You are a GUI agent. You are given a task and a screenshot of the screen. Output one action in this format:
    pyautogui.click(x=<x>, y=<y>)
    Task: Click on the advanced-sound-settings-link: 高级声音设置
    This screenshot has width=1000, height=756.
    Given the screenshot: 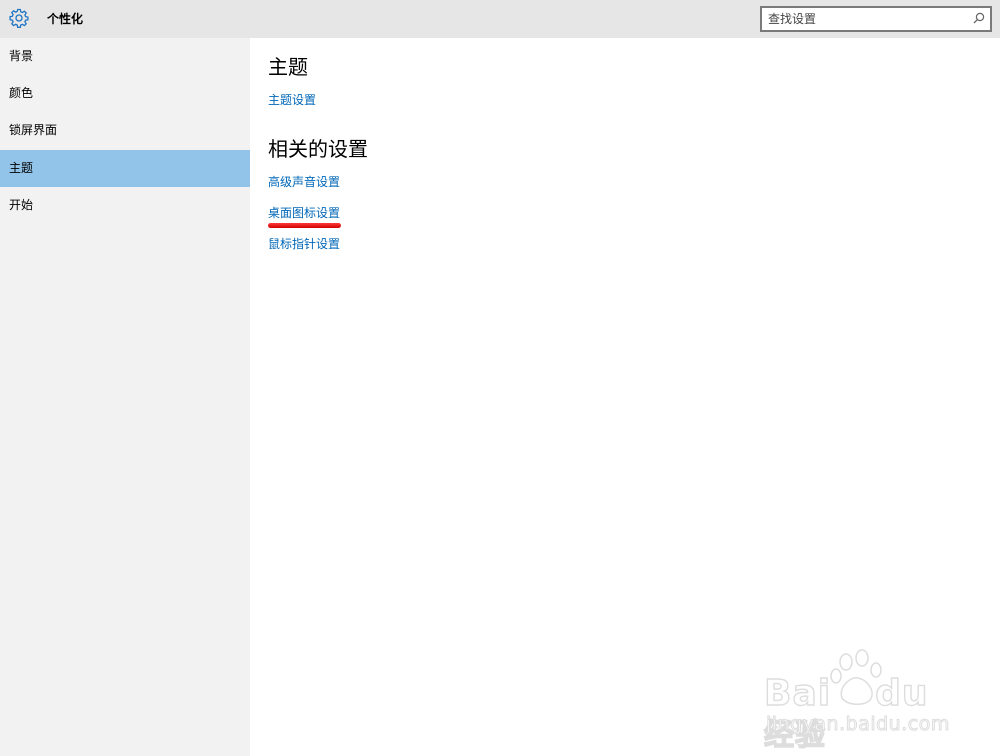 What is the action you would take?
    pyautogui.click(x=304, y=182)
    